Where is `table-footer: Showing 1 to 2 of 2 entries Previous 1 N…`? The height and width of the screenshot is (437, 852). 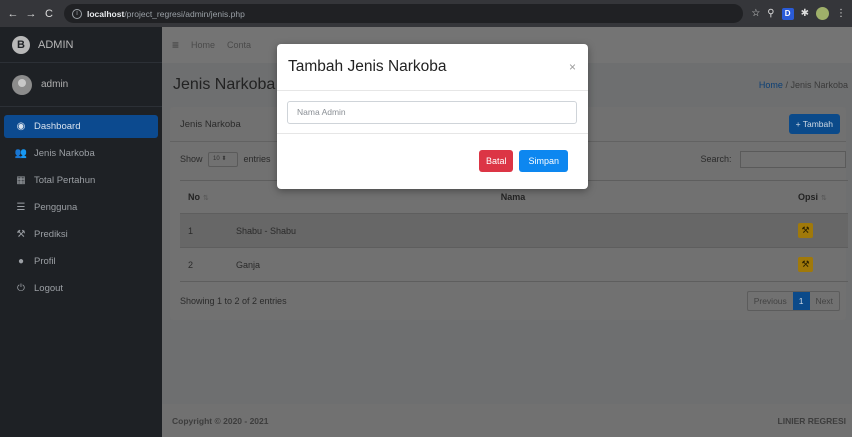 table-footer: Showing 1 to 2 of 2 entries Previous 1 N… is located at coordinates (508, 301).